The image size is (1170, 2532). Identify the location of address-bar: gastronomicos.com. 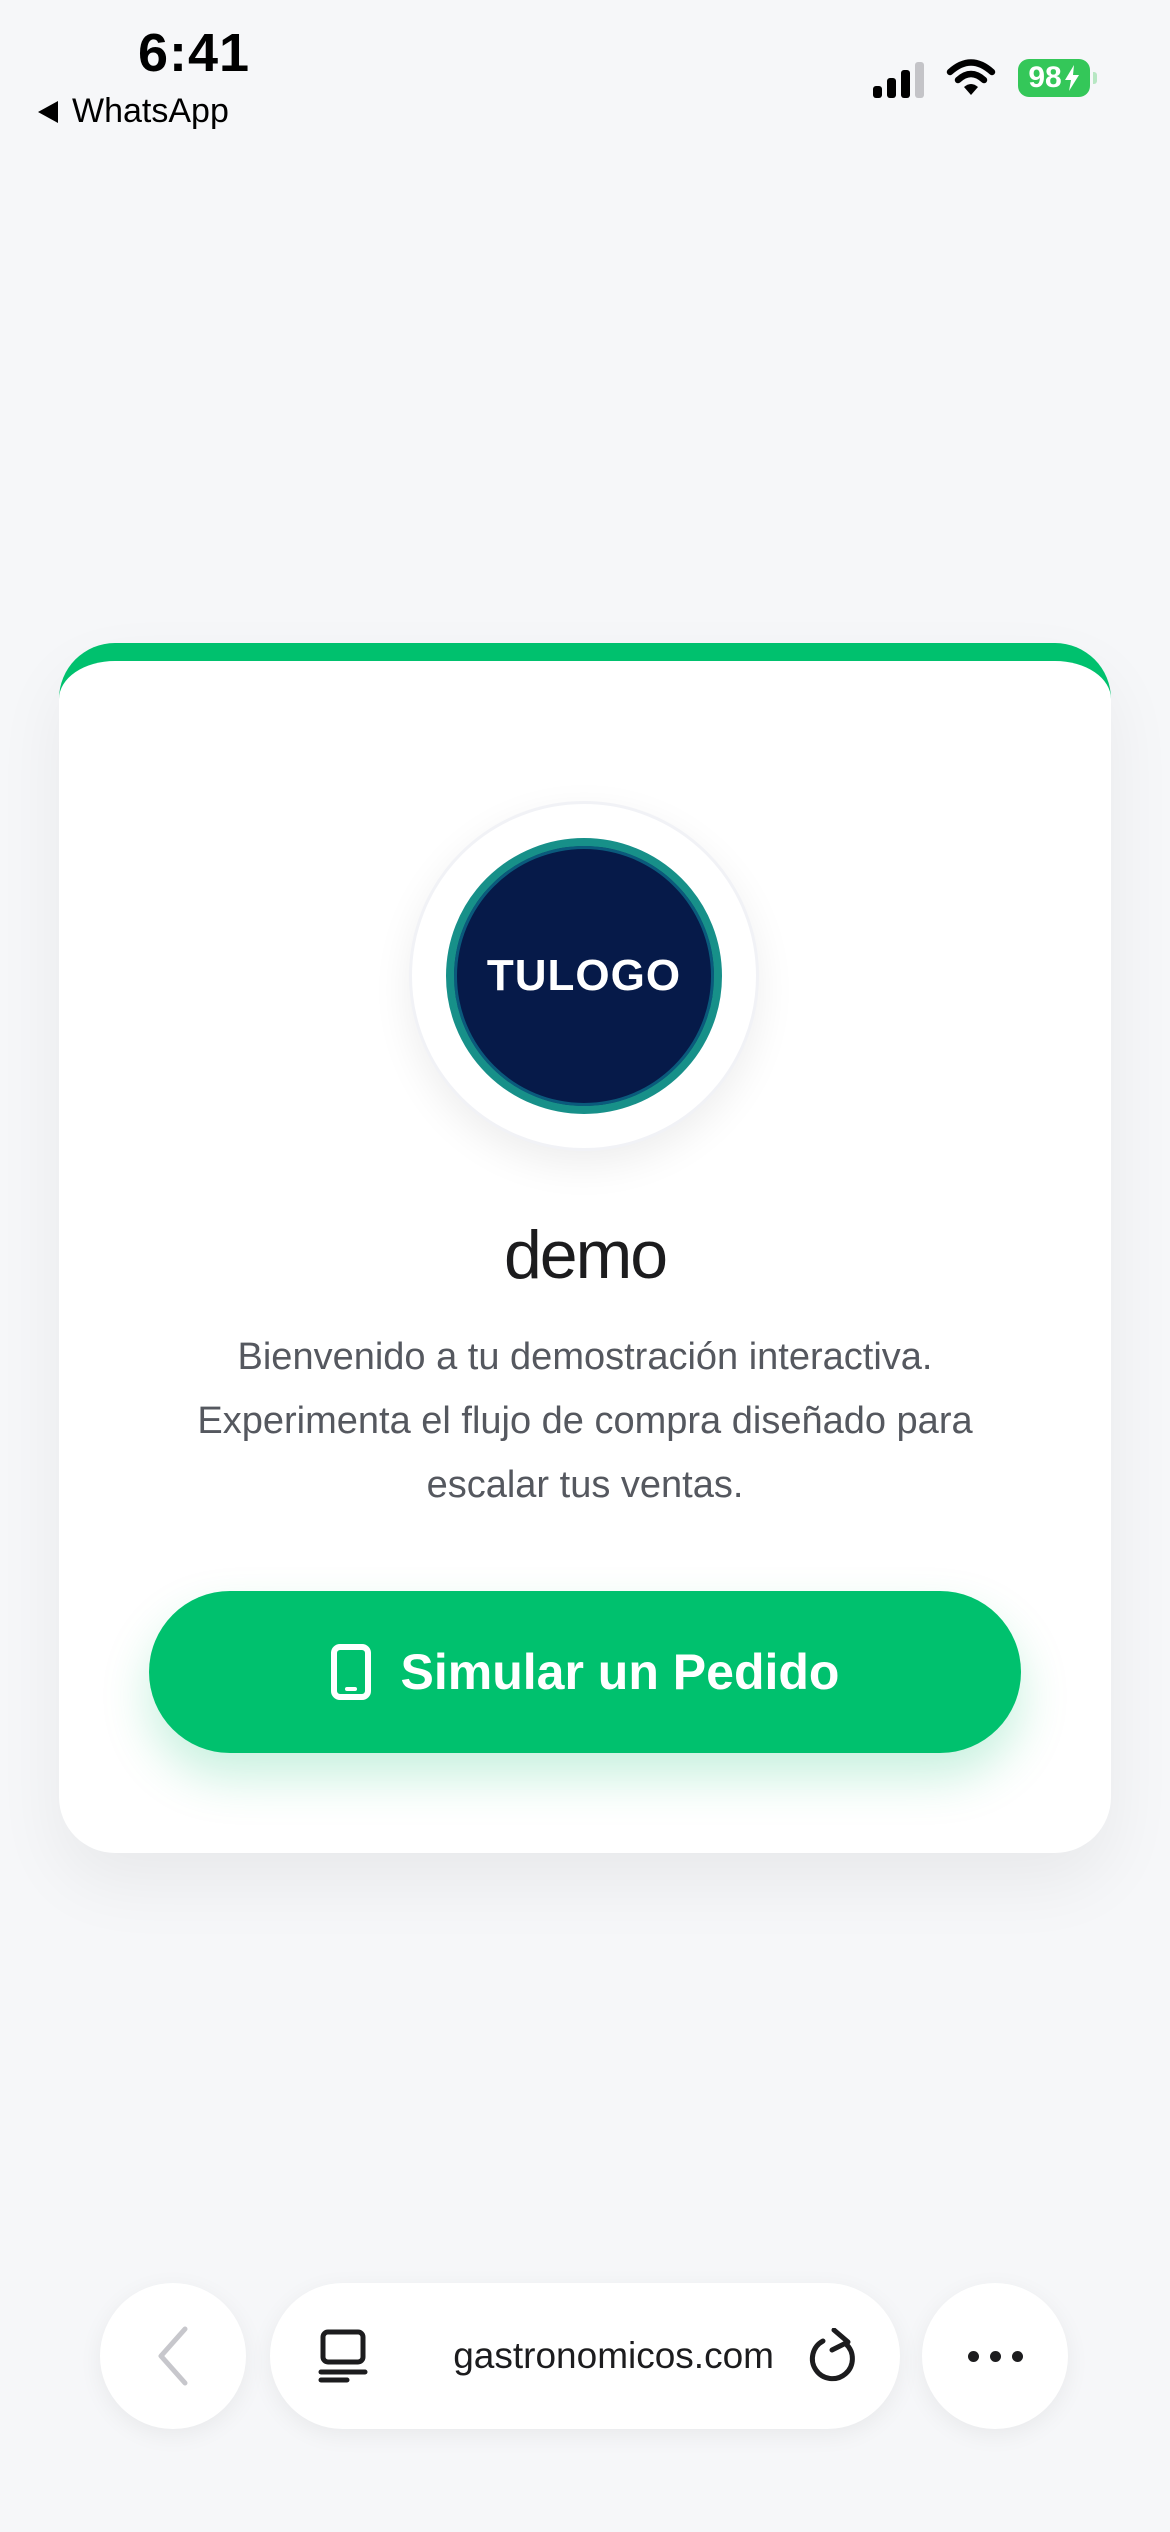
(585, 2356).